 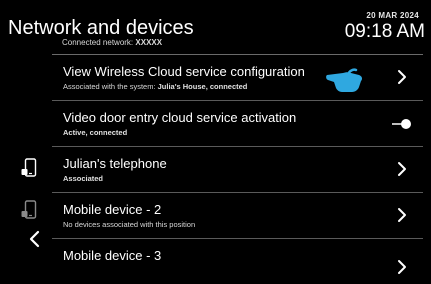 I want to click on row-title: Mobile device - 3, so click(x=112, y=255).